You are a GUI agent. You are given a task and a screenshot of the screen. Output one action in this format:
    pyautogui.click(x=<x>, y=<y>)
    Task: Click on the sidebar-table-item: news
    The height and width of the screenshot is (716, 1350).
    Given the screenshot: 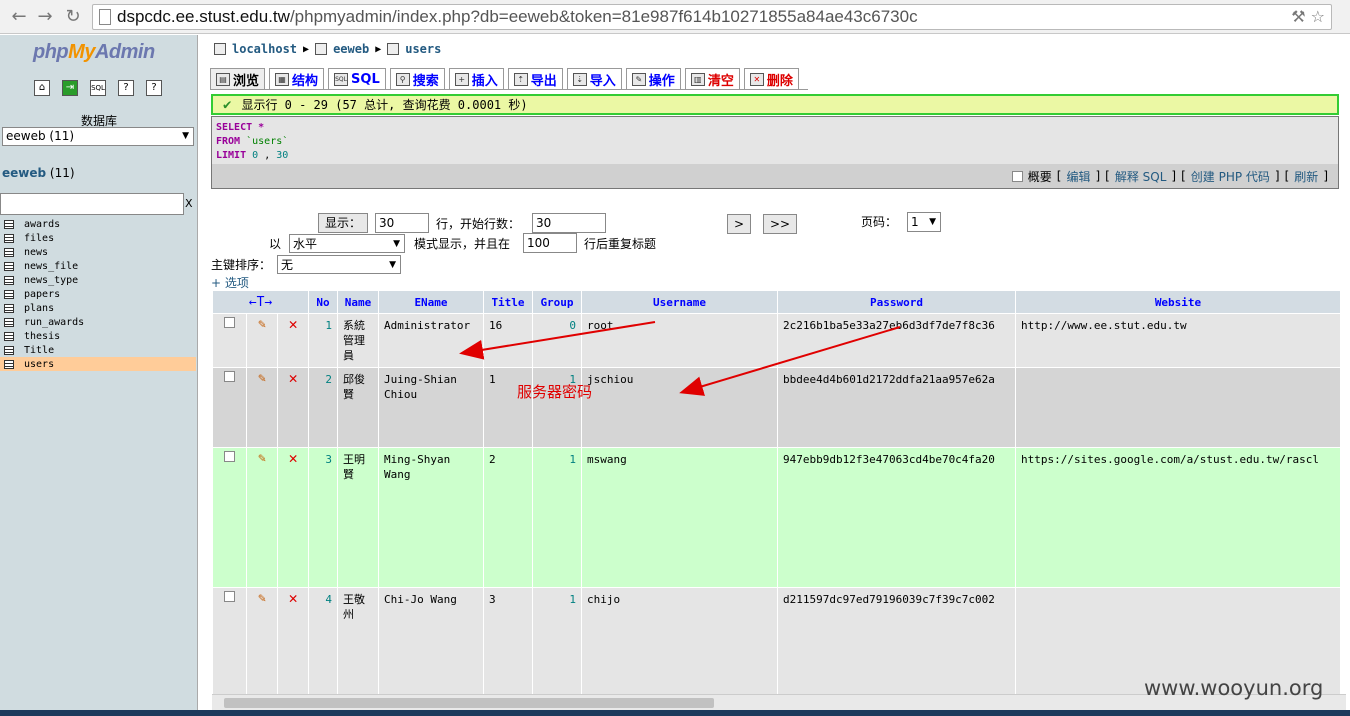 What is the action you would take?
    pyautogui.click(x=98, y=252)
    